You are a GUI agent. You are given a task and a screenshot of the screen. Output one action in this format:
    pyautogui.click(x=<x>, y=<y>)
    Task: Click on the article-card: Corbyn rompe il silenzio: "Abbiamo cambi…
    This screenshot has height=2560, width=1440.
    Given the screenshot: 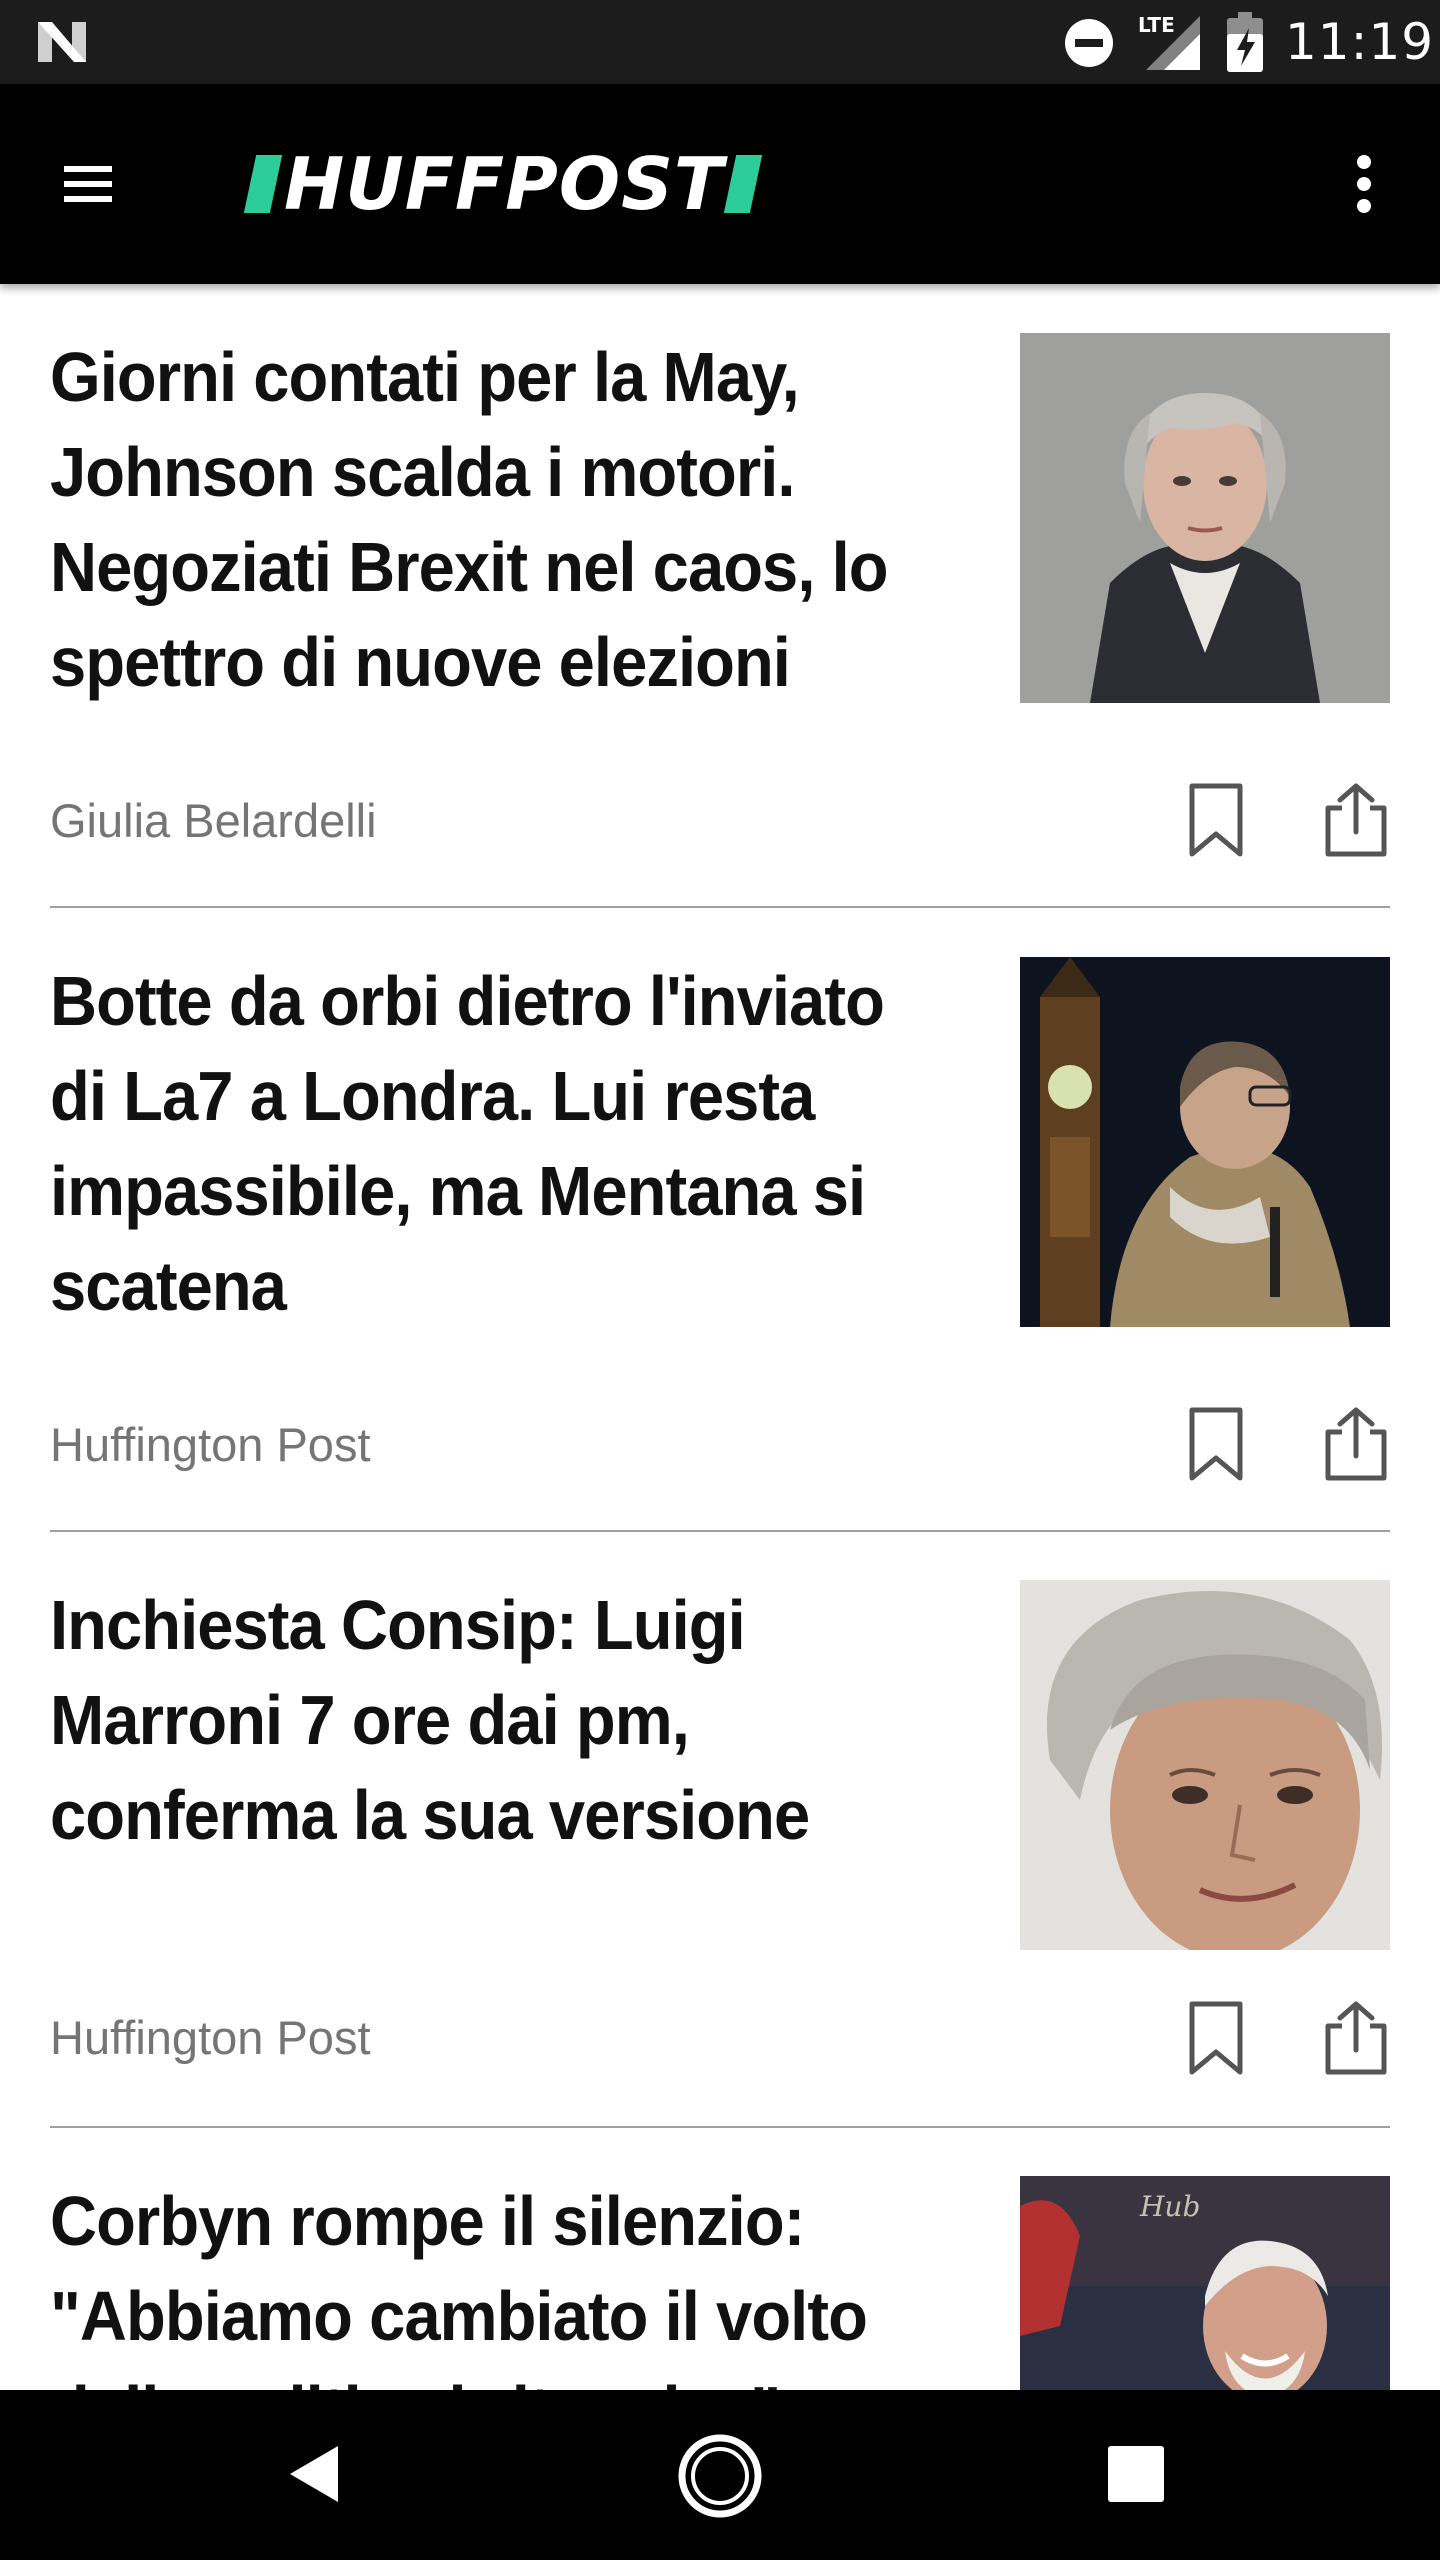 What is the action you would take?
    pyautogui.click(x=720, y=2259)
    